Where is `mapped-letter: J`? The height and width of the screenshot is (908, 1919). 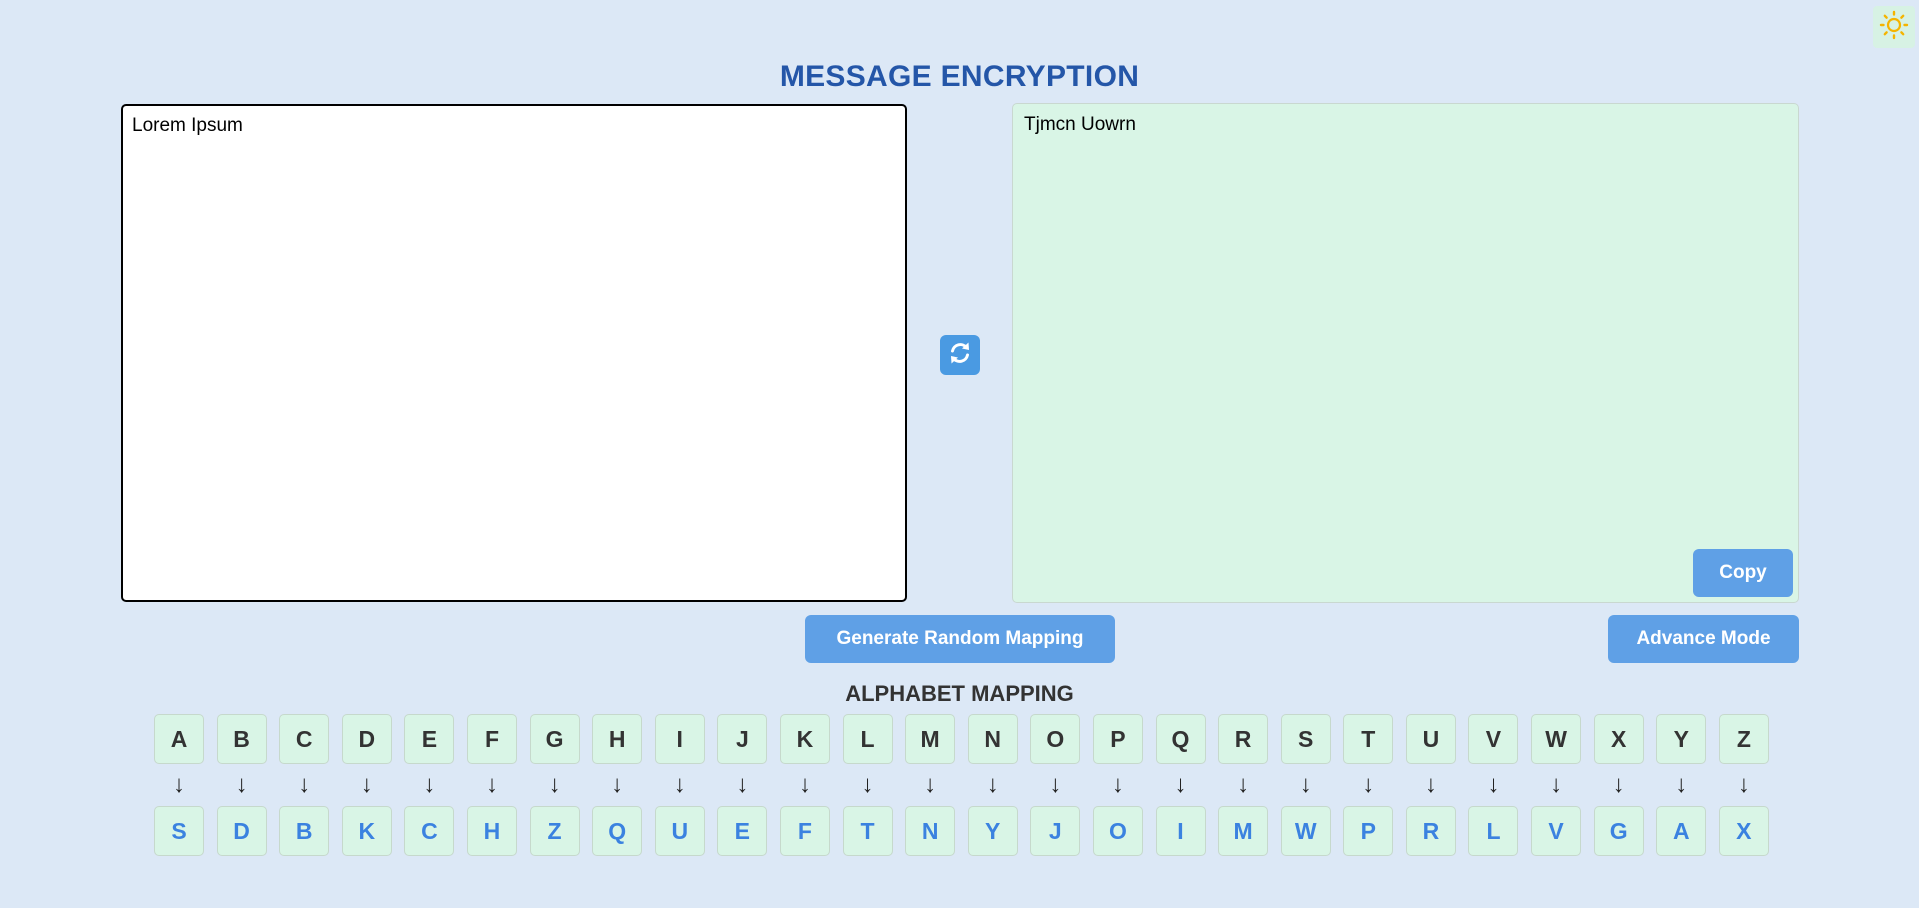 mapped-letter: J is located at coordinates (1055, 831).